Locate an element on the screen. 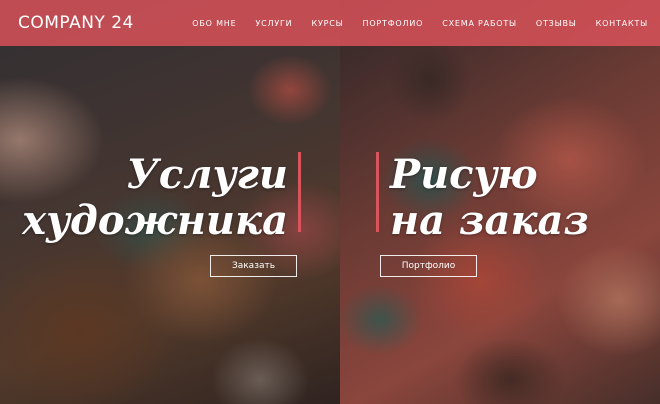  hero-left-title-line2: художника is located at coordinates (155, 220).